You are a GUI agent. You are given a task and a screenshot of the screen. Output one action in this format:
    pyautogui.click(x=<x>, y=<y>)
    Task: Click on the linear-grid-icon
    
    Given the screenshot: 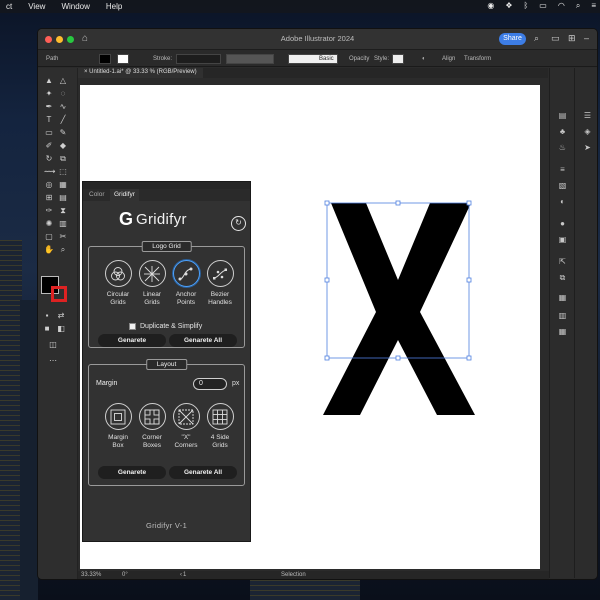 What is the action you would take?
    pyautogui.click(x=152, y=273)
    